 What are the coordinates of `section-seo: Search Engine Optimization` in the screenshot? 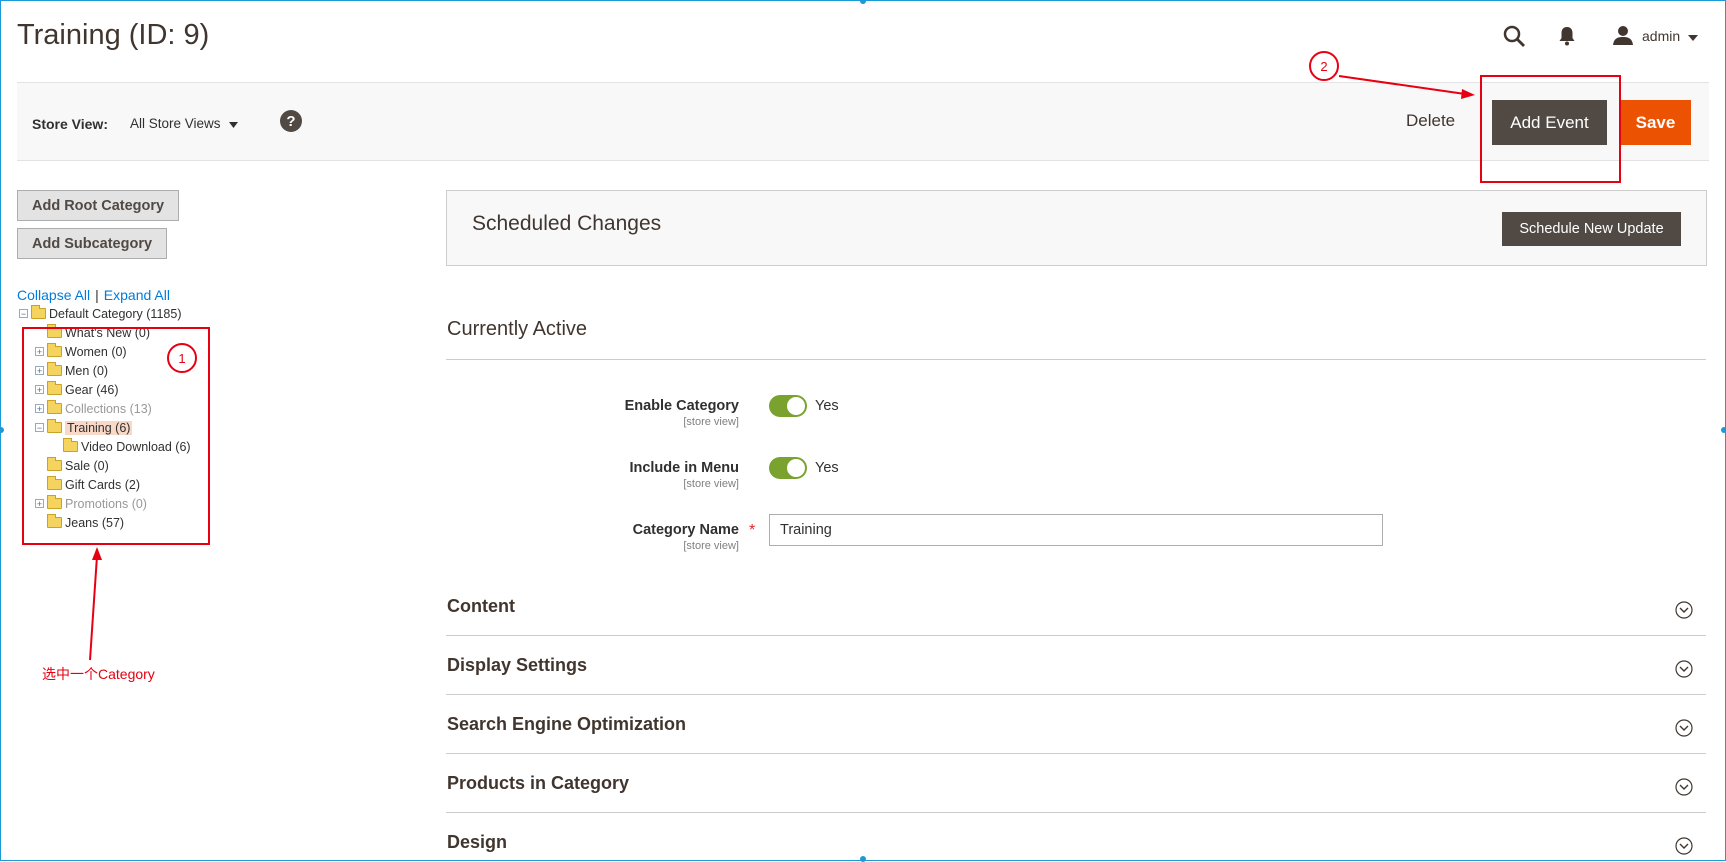 It's located at (1076, 733).